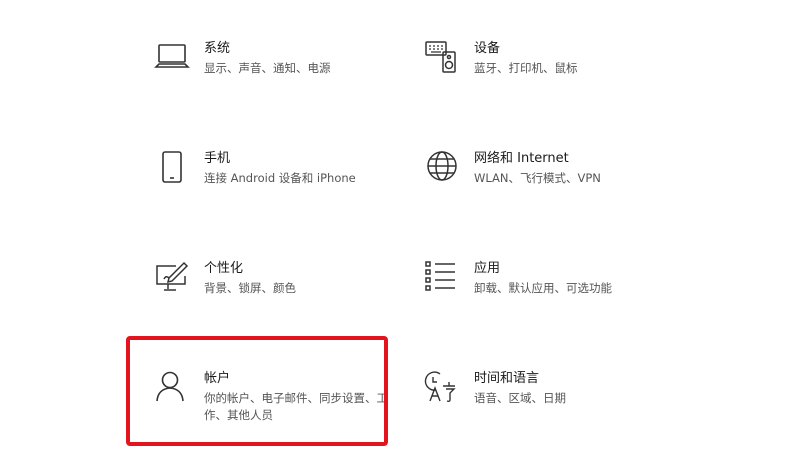  What do you see at coordinates (250, 288) in the screenshot?
I see `tile-description: 背景、锁屏、颜色` at bounding box center [250, 288].